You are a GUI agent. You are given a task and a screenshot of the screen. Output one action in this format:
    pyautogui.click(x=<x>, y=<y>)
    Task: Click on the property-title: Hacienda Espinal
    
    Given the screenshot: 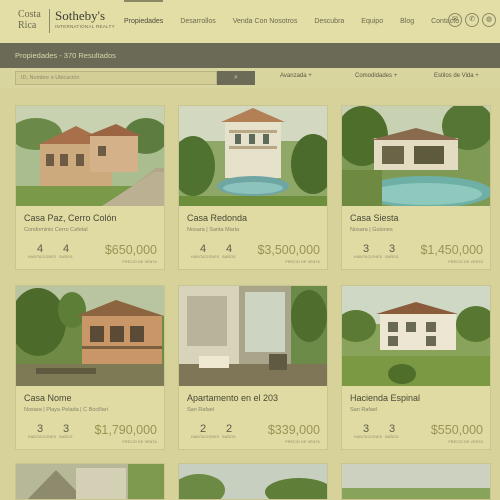 What is the action you would take?
    pyautogui.click(x=385, y=398)
    